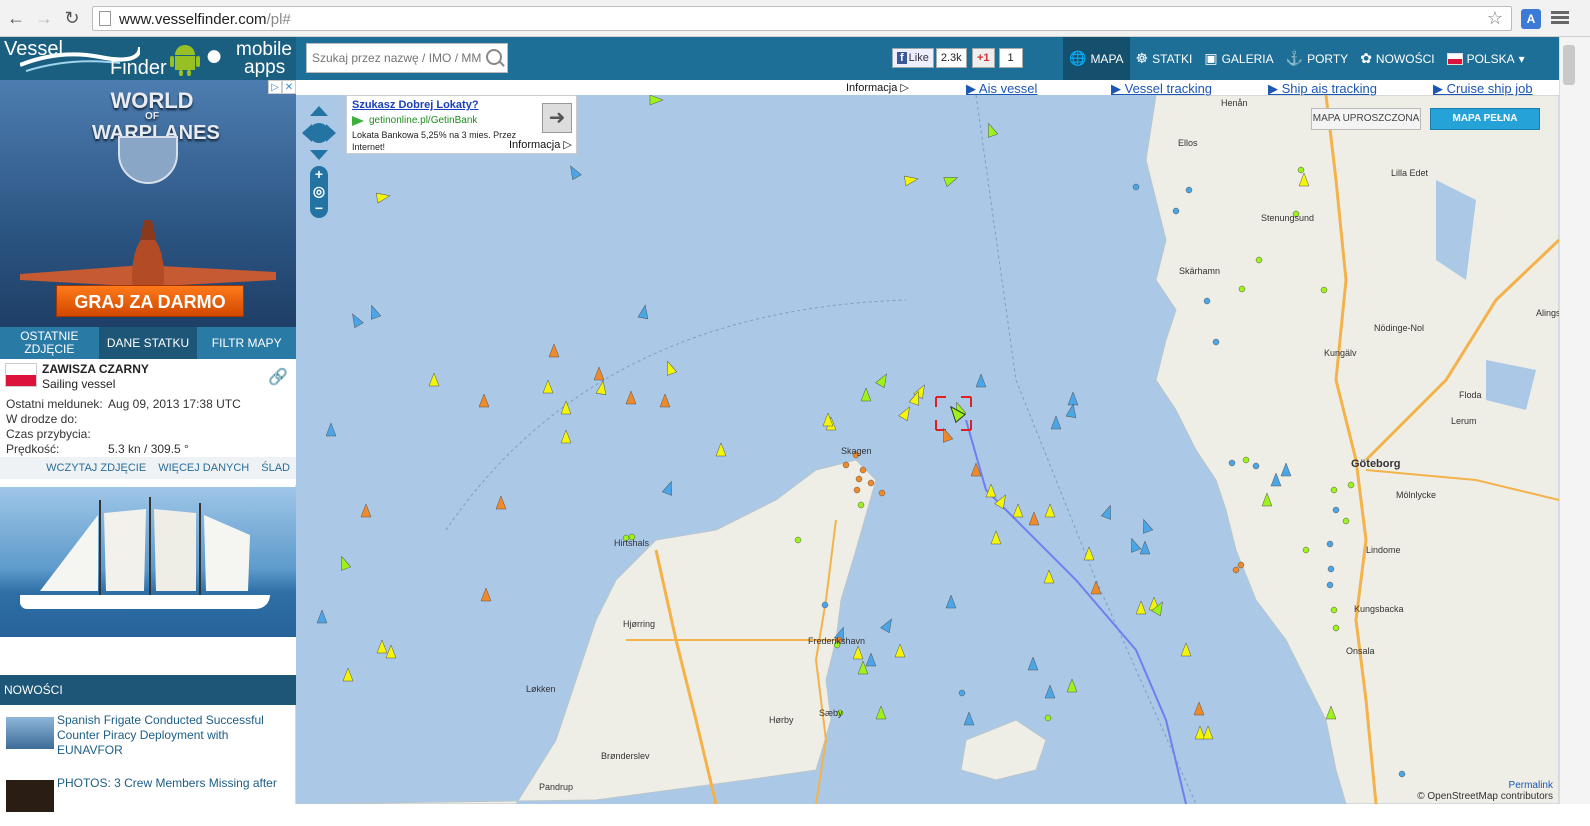  What do you see at coordinates (246, 343) in the screenshot?
I see `tab-map-filter: FILTR MAPY` at bounding box center [246, 343].